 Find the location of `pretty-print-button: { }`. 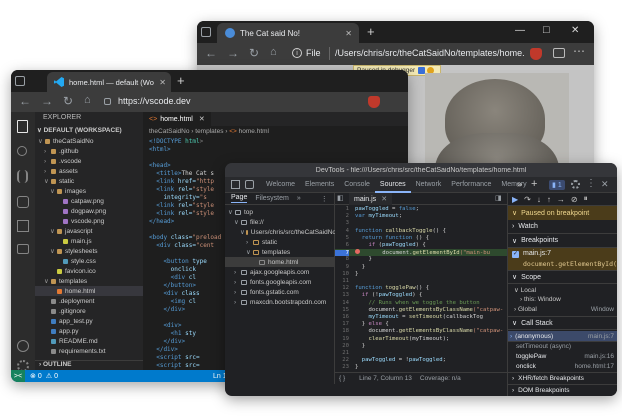

pretty-print-button: { } is located at coordinates (342, 378).